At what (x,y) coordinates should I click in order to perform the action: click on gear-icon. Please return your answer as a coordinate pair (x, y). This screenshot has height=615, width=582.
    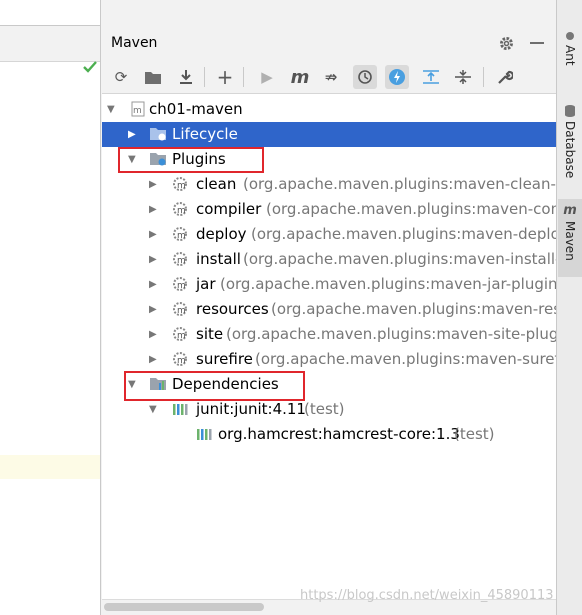
    Looking at the image, I should click on (506, 43).